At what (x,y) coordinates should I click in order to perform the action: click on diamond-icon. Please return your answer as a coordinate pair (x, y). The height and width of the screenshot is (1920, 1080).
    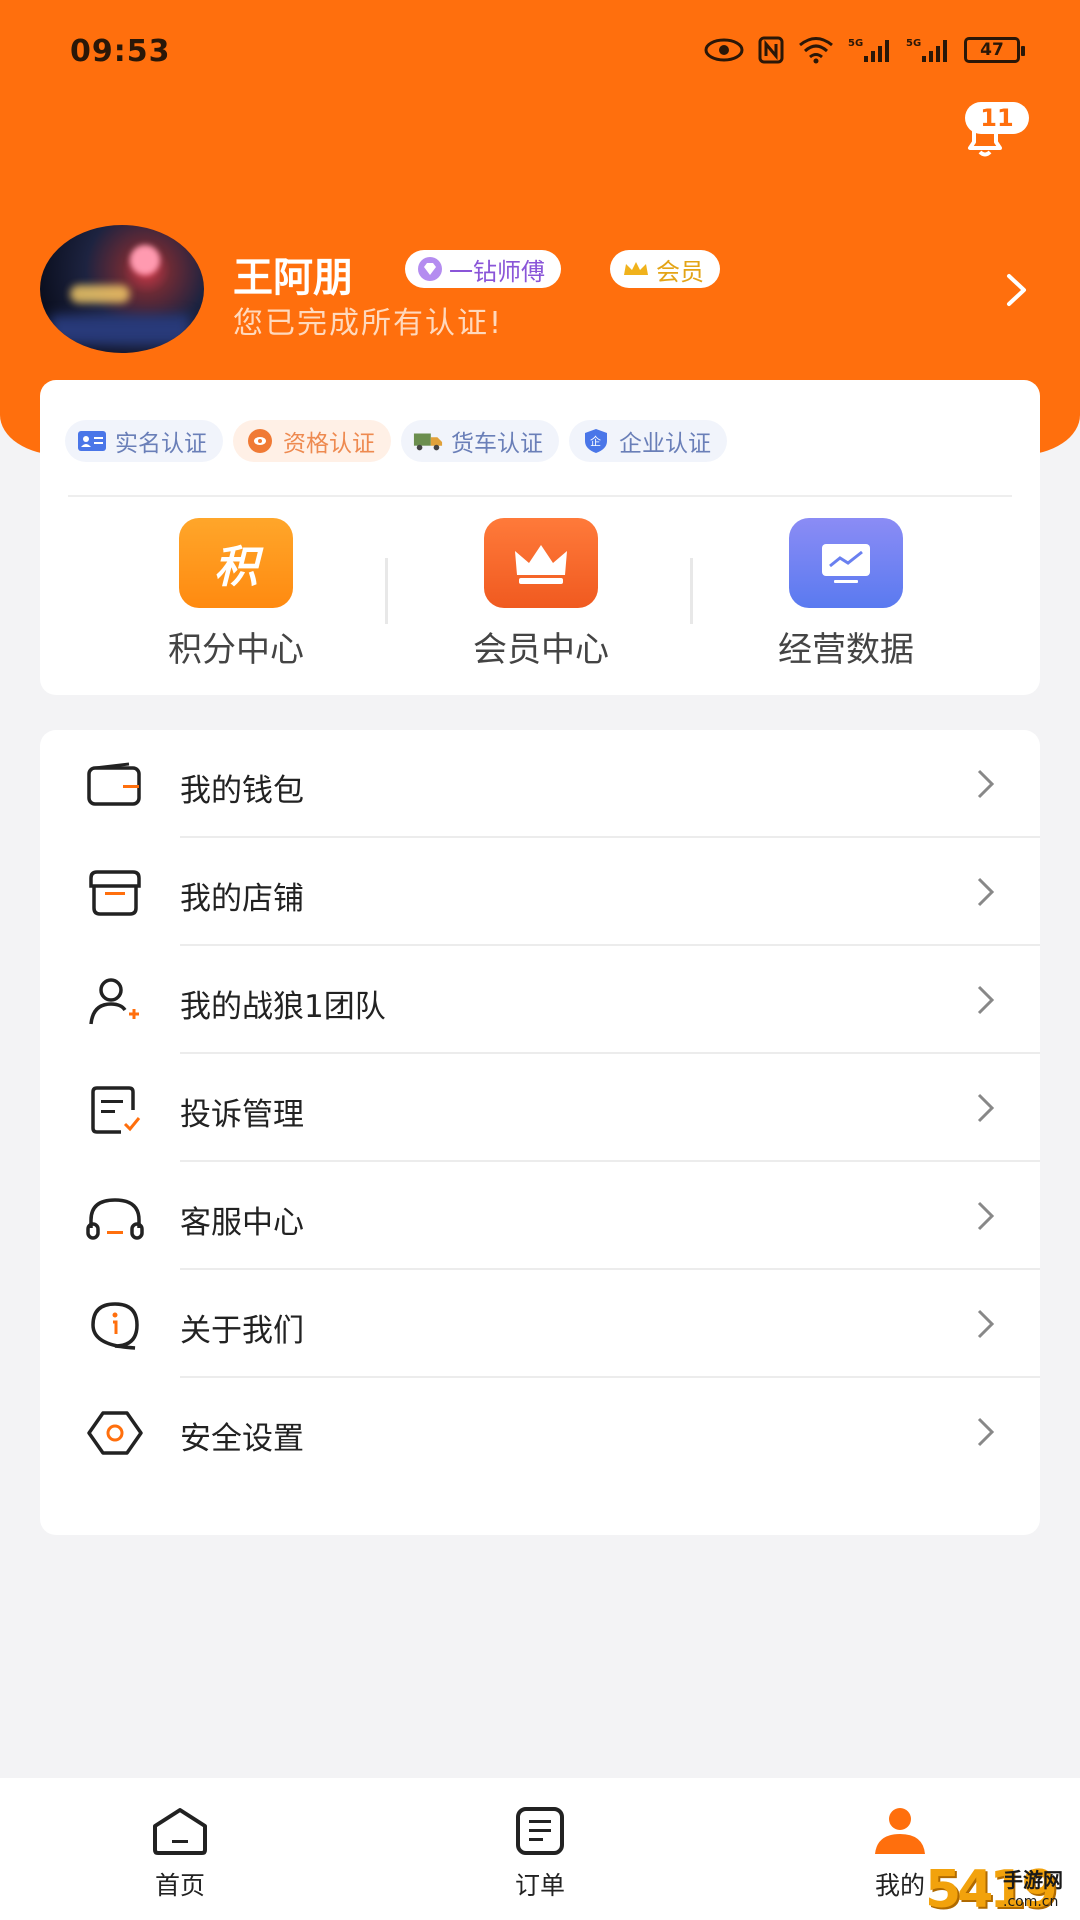
    Looking at the image, I should click on (430, 269).